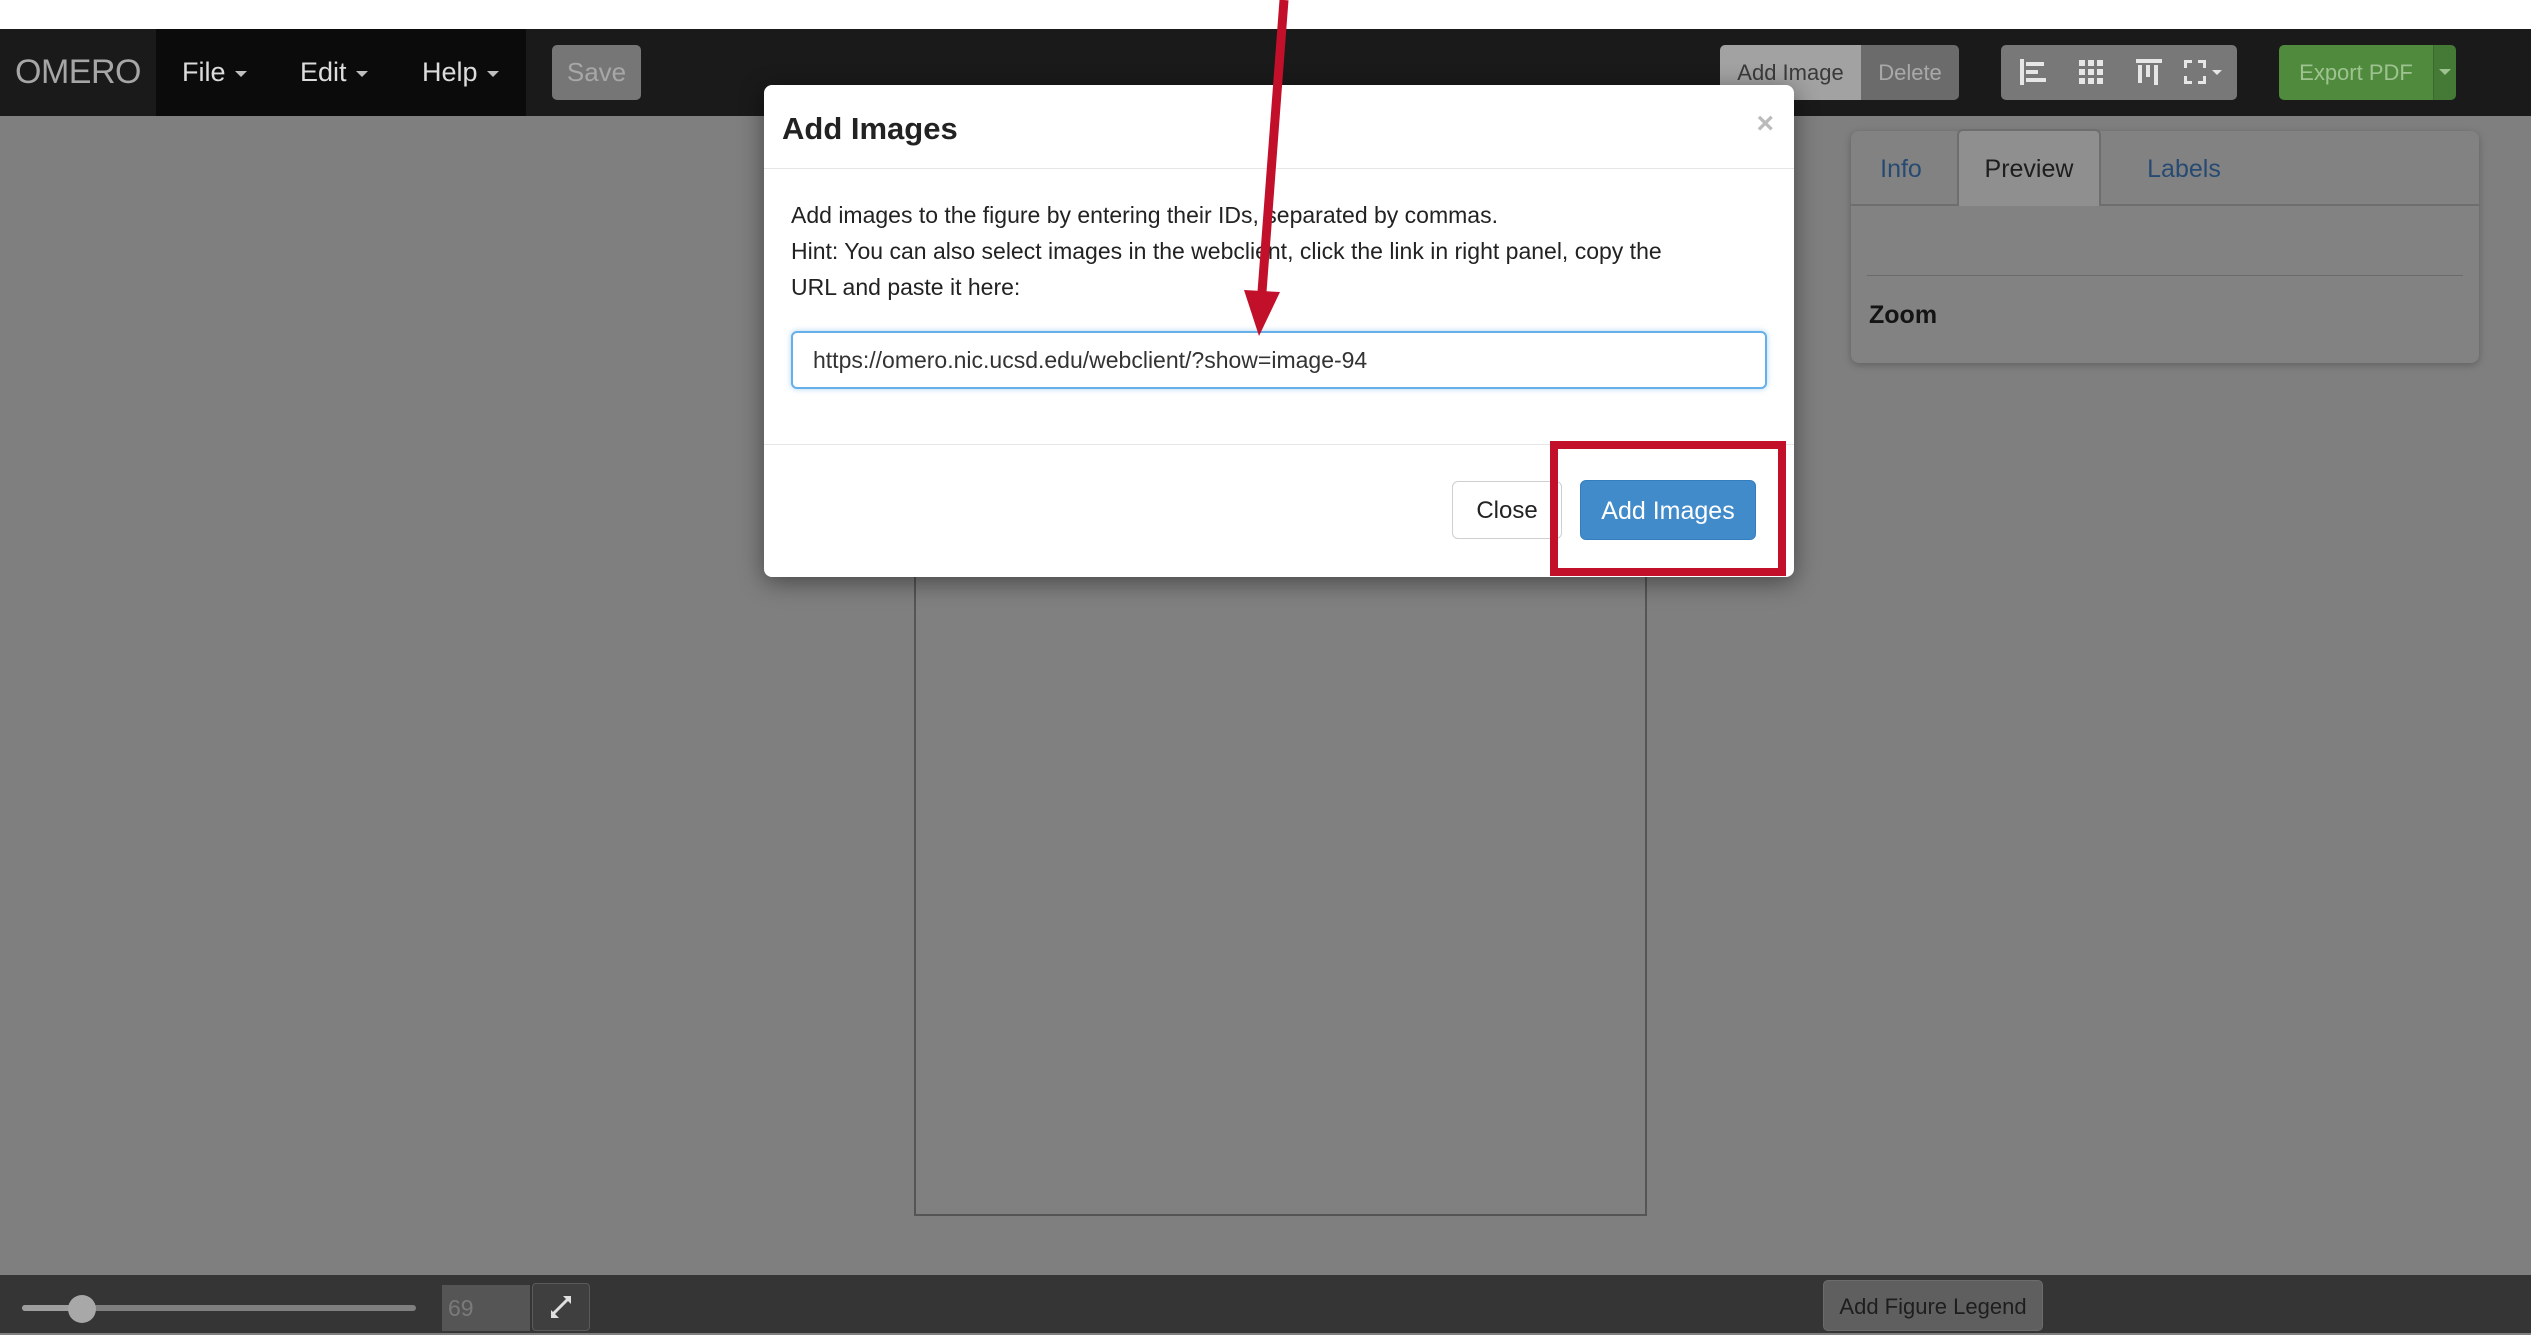  I want to click on menu-help: Help, so click(460, 72).